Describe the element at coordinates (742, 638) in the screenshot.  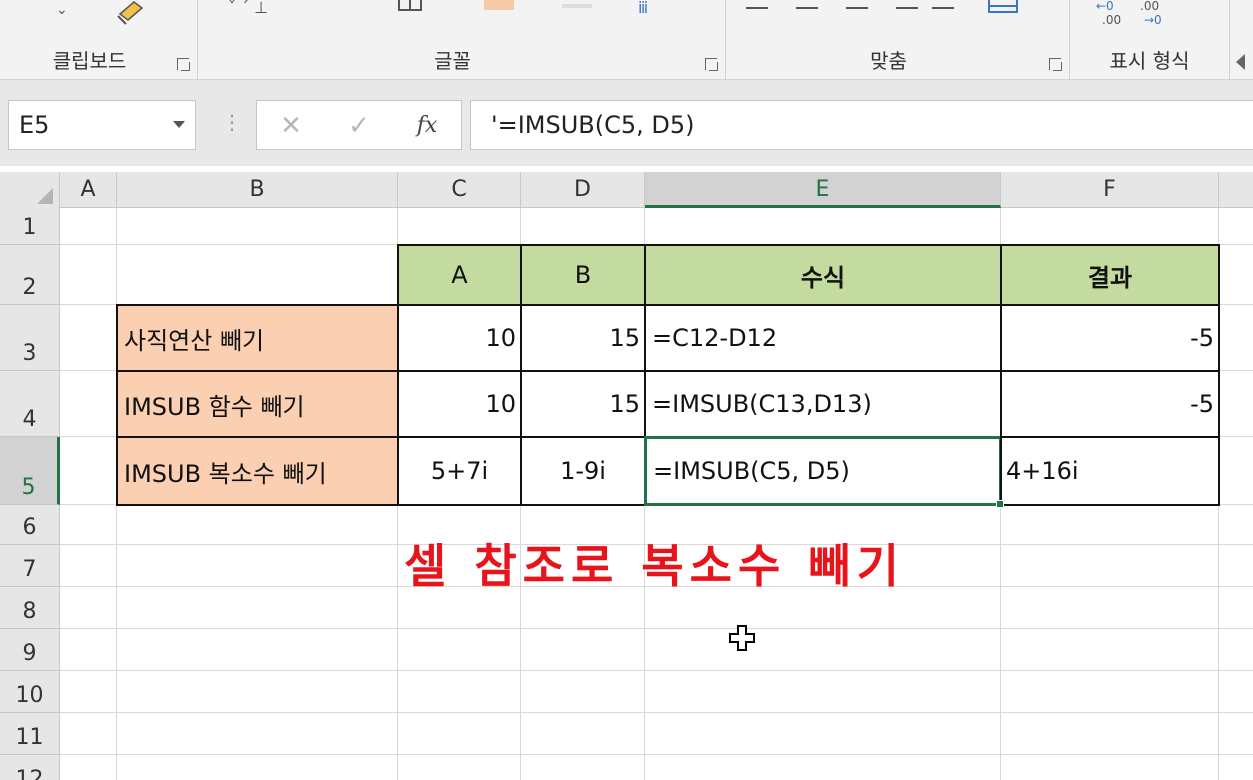
I see `cell-select-cursor-icon` at that location.